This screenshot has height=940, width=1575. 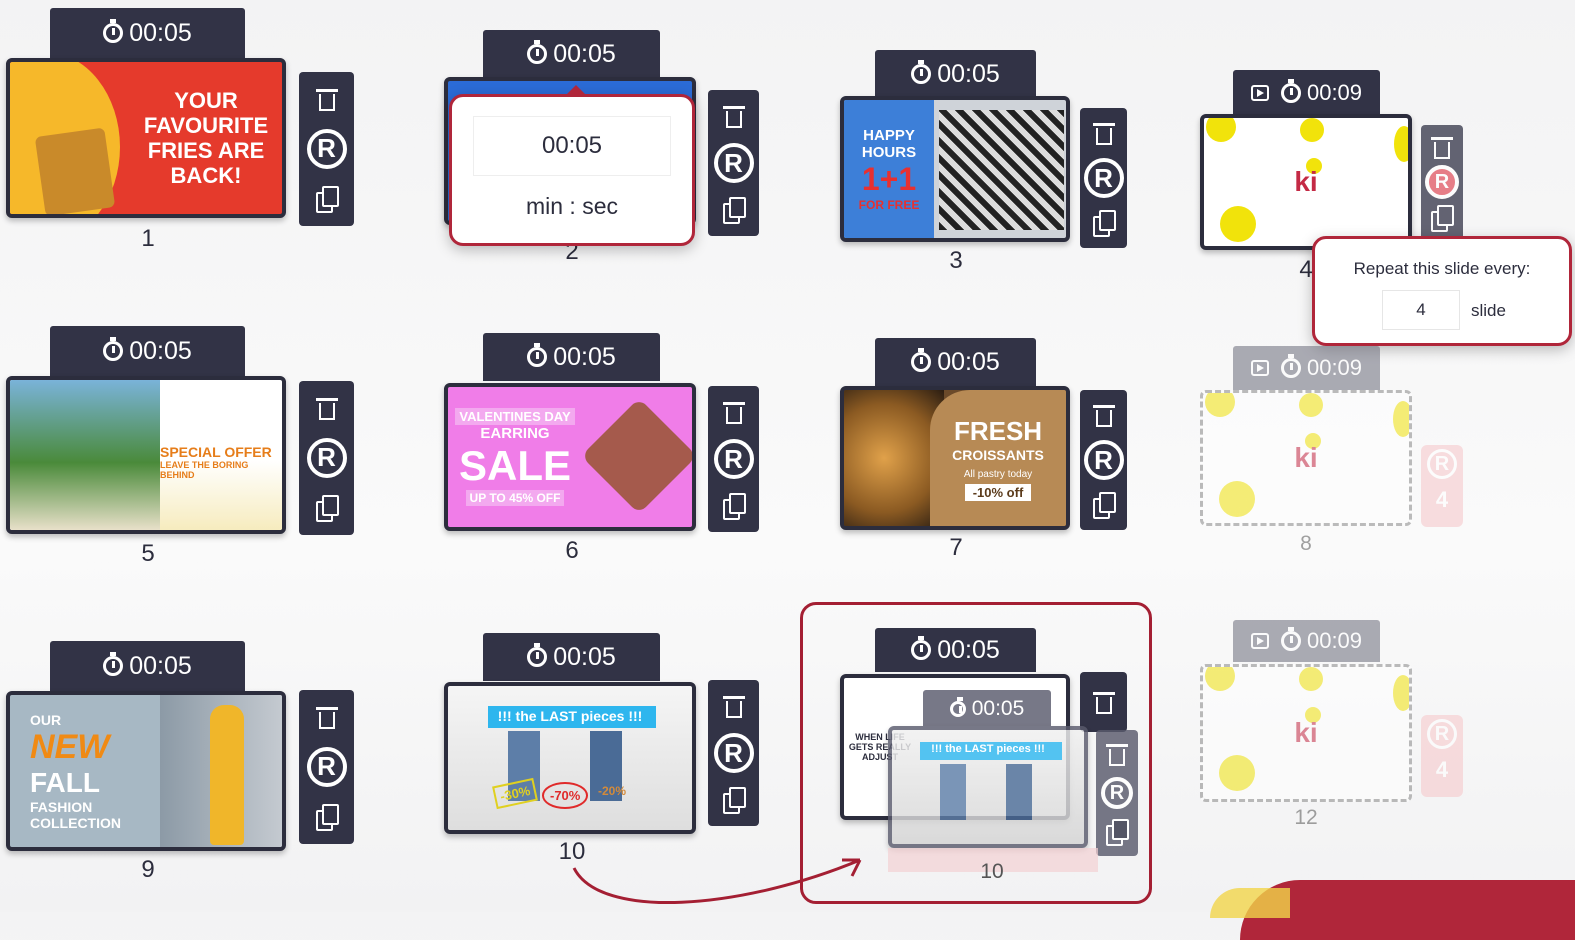 What do you see at coordinates (956, 260) in the screenshot?
I see `slide-number: 3` at bounding box center [956, 260].